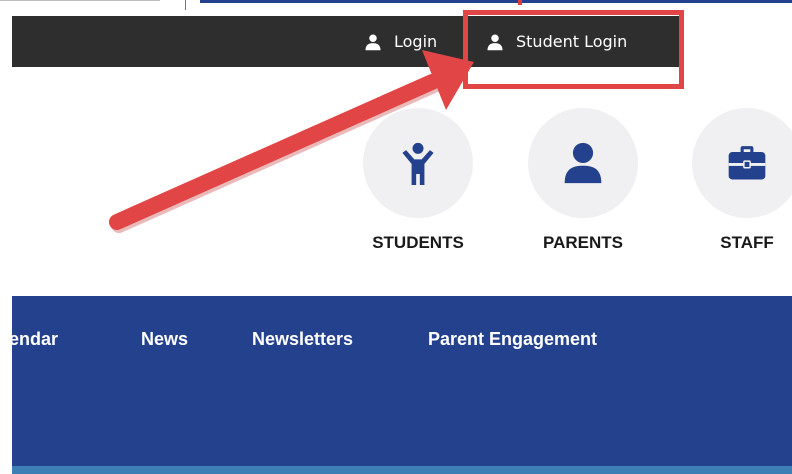 This screenshot has height=474, width=792. I want to click on top-edge-bar, so click(496, 1).